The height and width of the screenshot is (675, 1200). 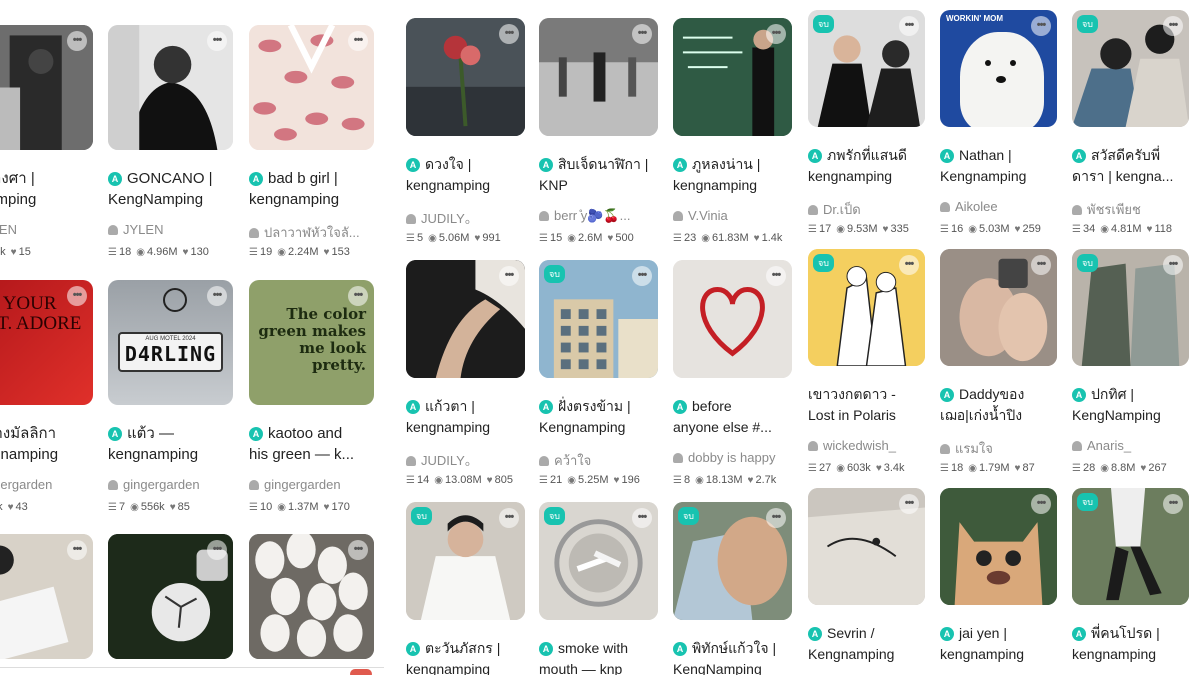 What do you see at coordinates (716, 164) in the screenshot?
I see `story-title: A ภูหลงน่าน |` at bounding box center [716, 164].